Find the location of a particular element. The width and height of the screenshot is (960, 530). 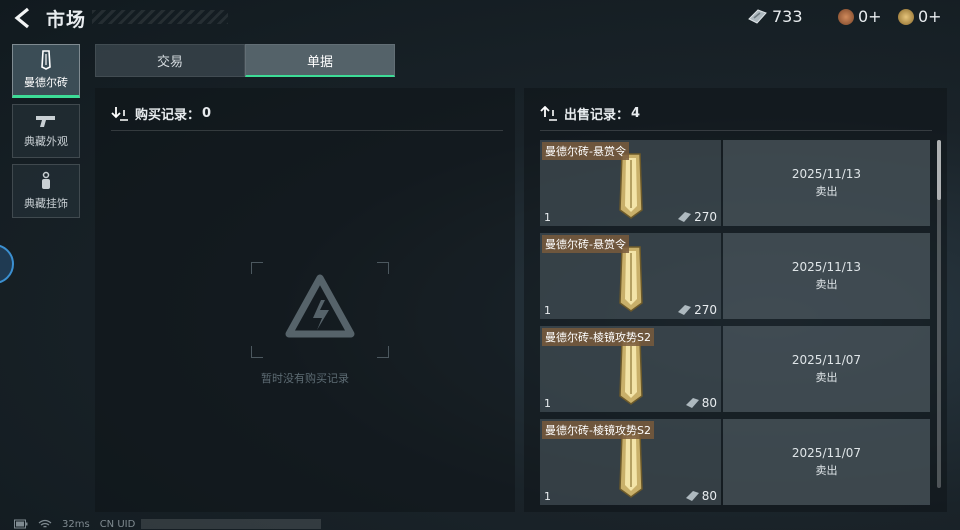

category-sidebar: 曼德尔砖 典藏外观 典藏挂饰 is located at coordinates (46, 134).